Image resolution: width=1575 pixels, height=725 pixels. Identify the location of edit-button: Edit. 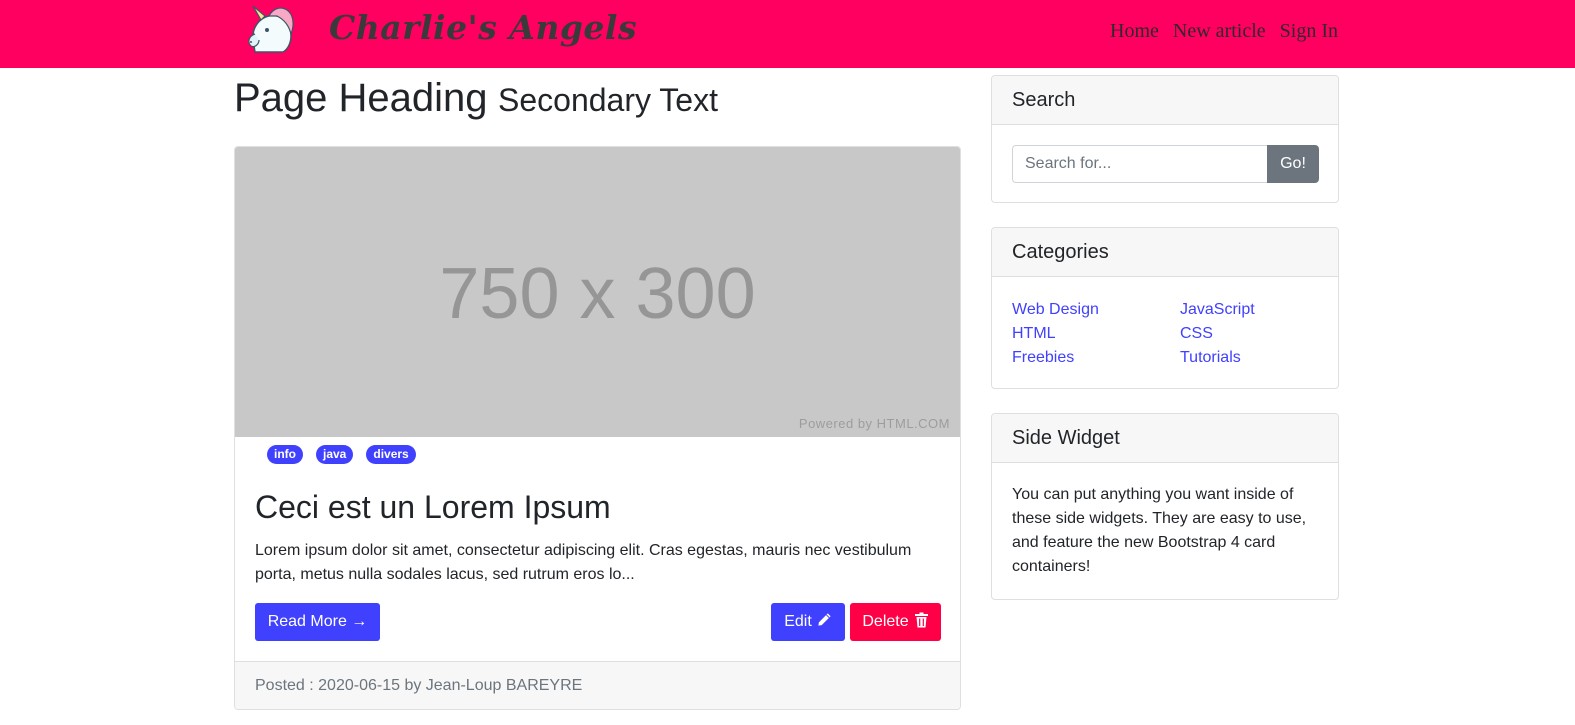
(808, 622).